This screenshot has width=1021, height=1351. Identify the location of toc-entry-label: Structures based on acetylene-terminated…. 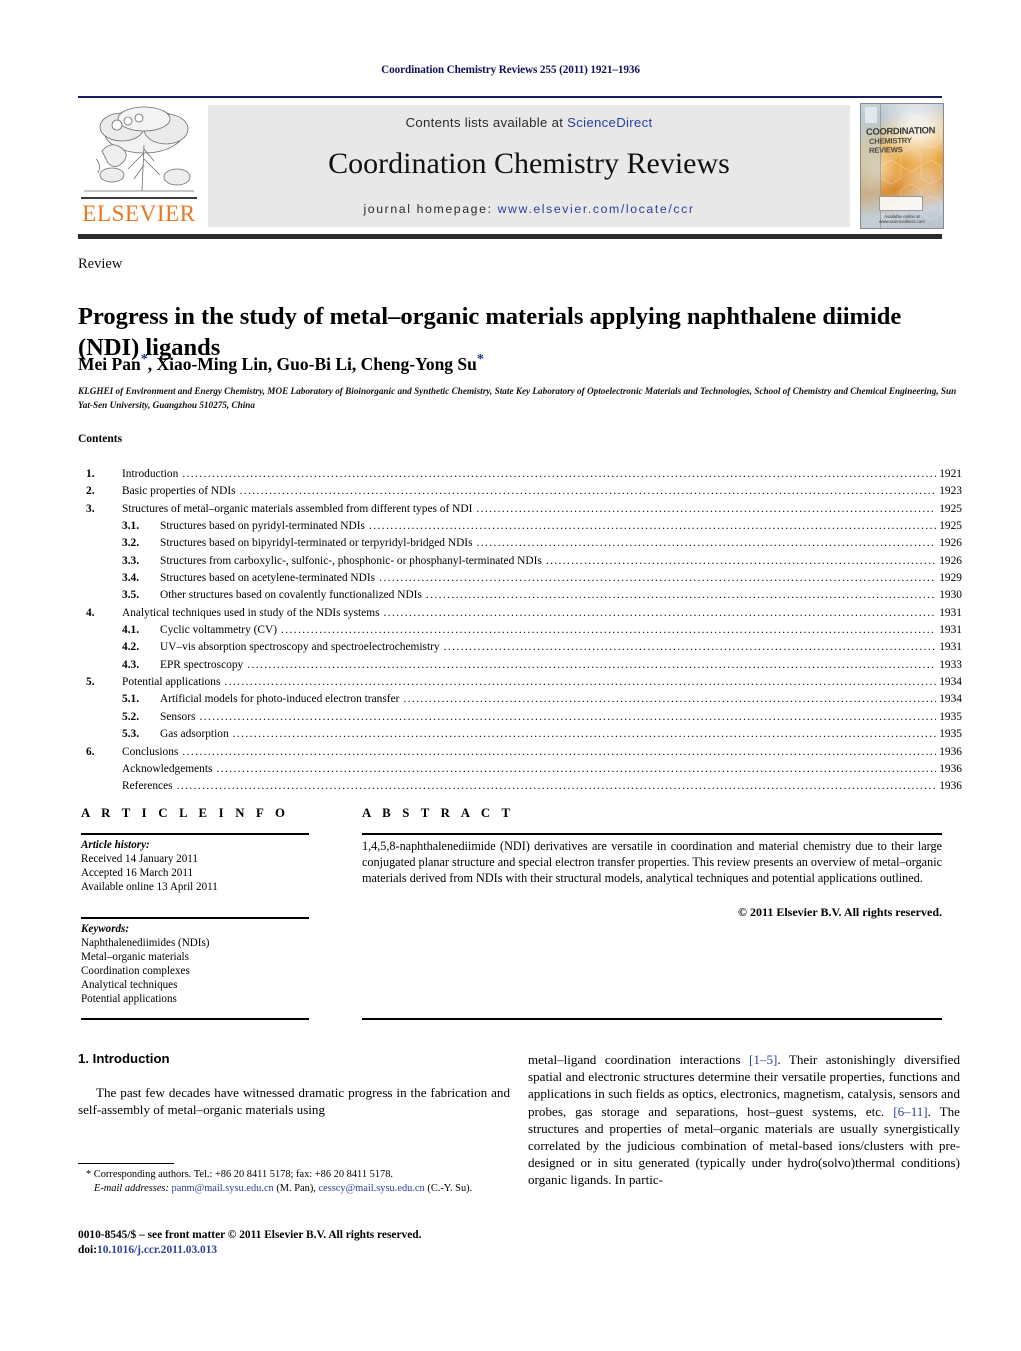
(268, 578).